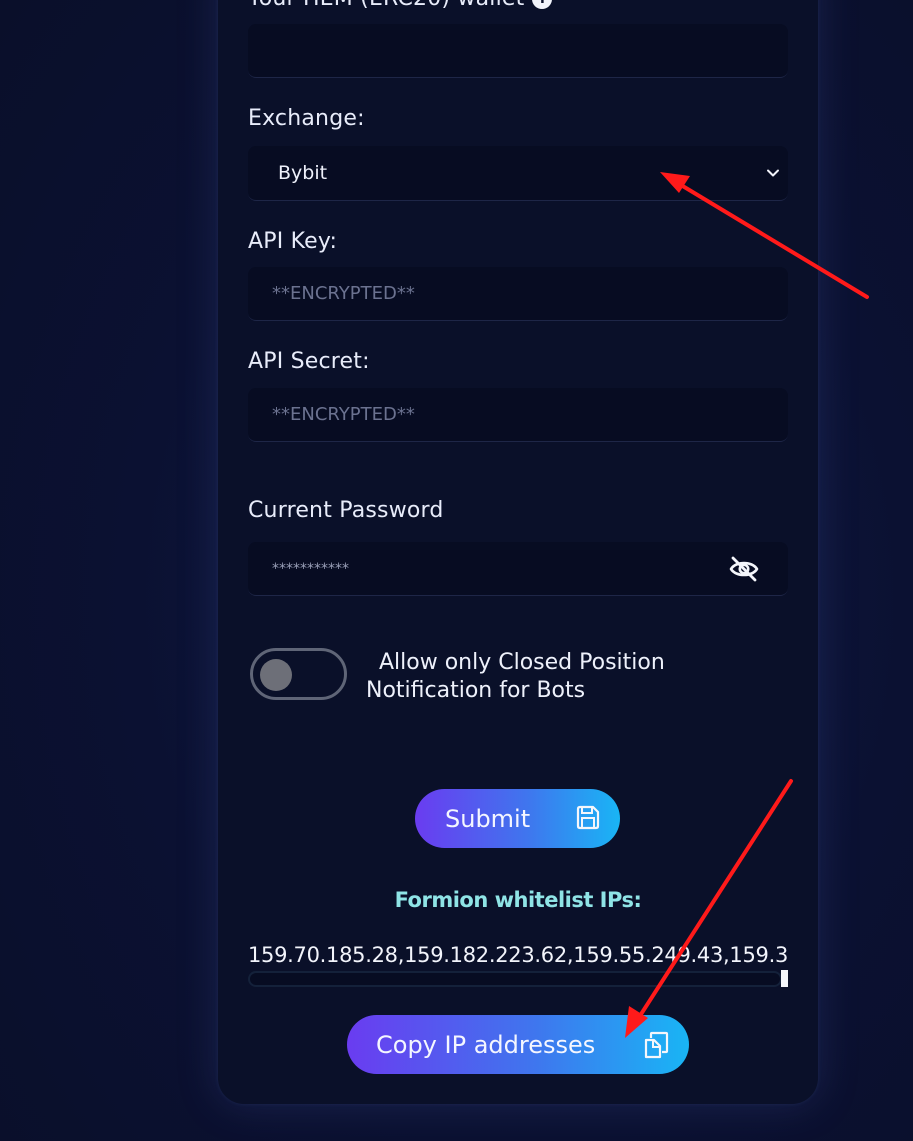 Image resolution: width=913 pixels, height=1141 pixels. I want to click on exchange-selected-value: Bybit, so click(303, 173).